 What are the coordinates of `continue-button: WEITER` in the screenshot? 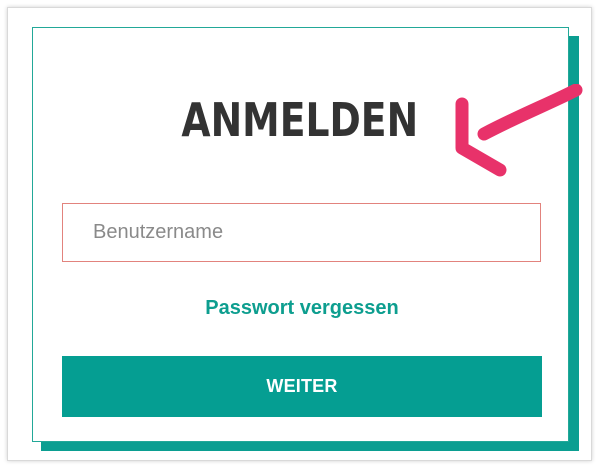 It's located at (302, 386).